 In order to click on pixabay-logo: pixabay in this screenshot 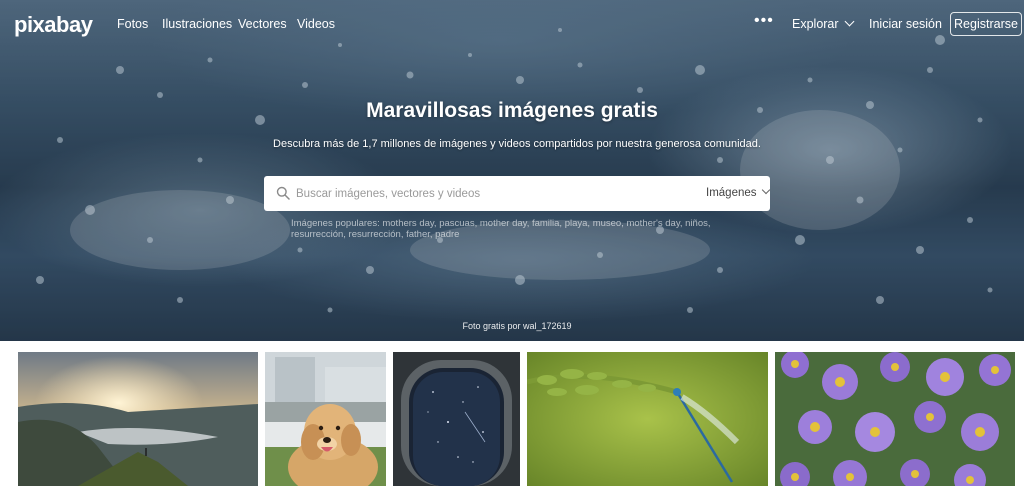, I will do `click(53, 25)`.